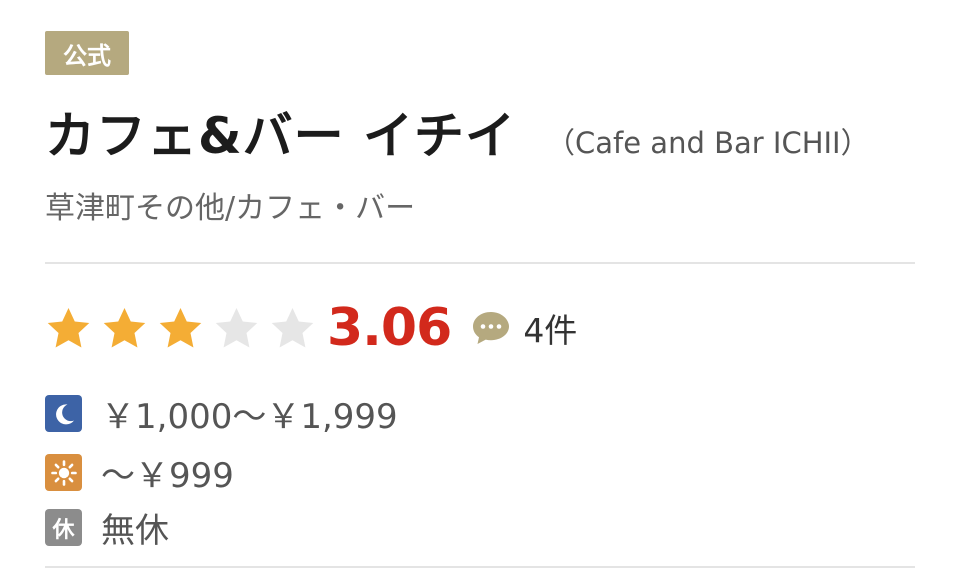 The height and width of the screenshot is (578, 960). I want to click on restaurant-name-romaji: （Cafe and Bar ICHII）, so click(708, 143).